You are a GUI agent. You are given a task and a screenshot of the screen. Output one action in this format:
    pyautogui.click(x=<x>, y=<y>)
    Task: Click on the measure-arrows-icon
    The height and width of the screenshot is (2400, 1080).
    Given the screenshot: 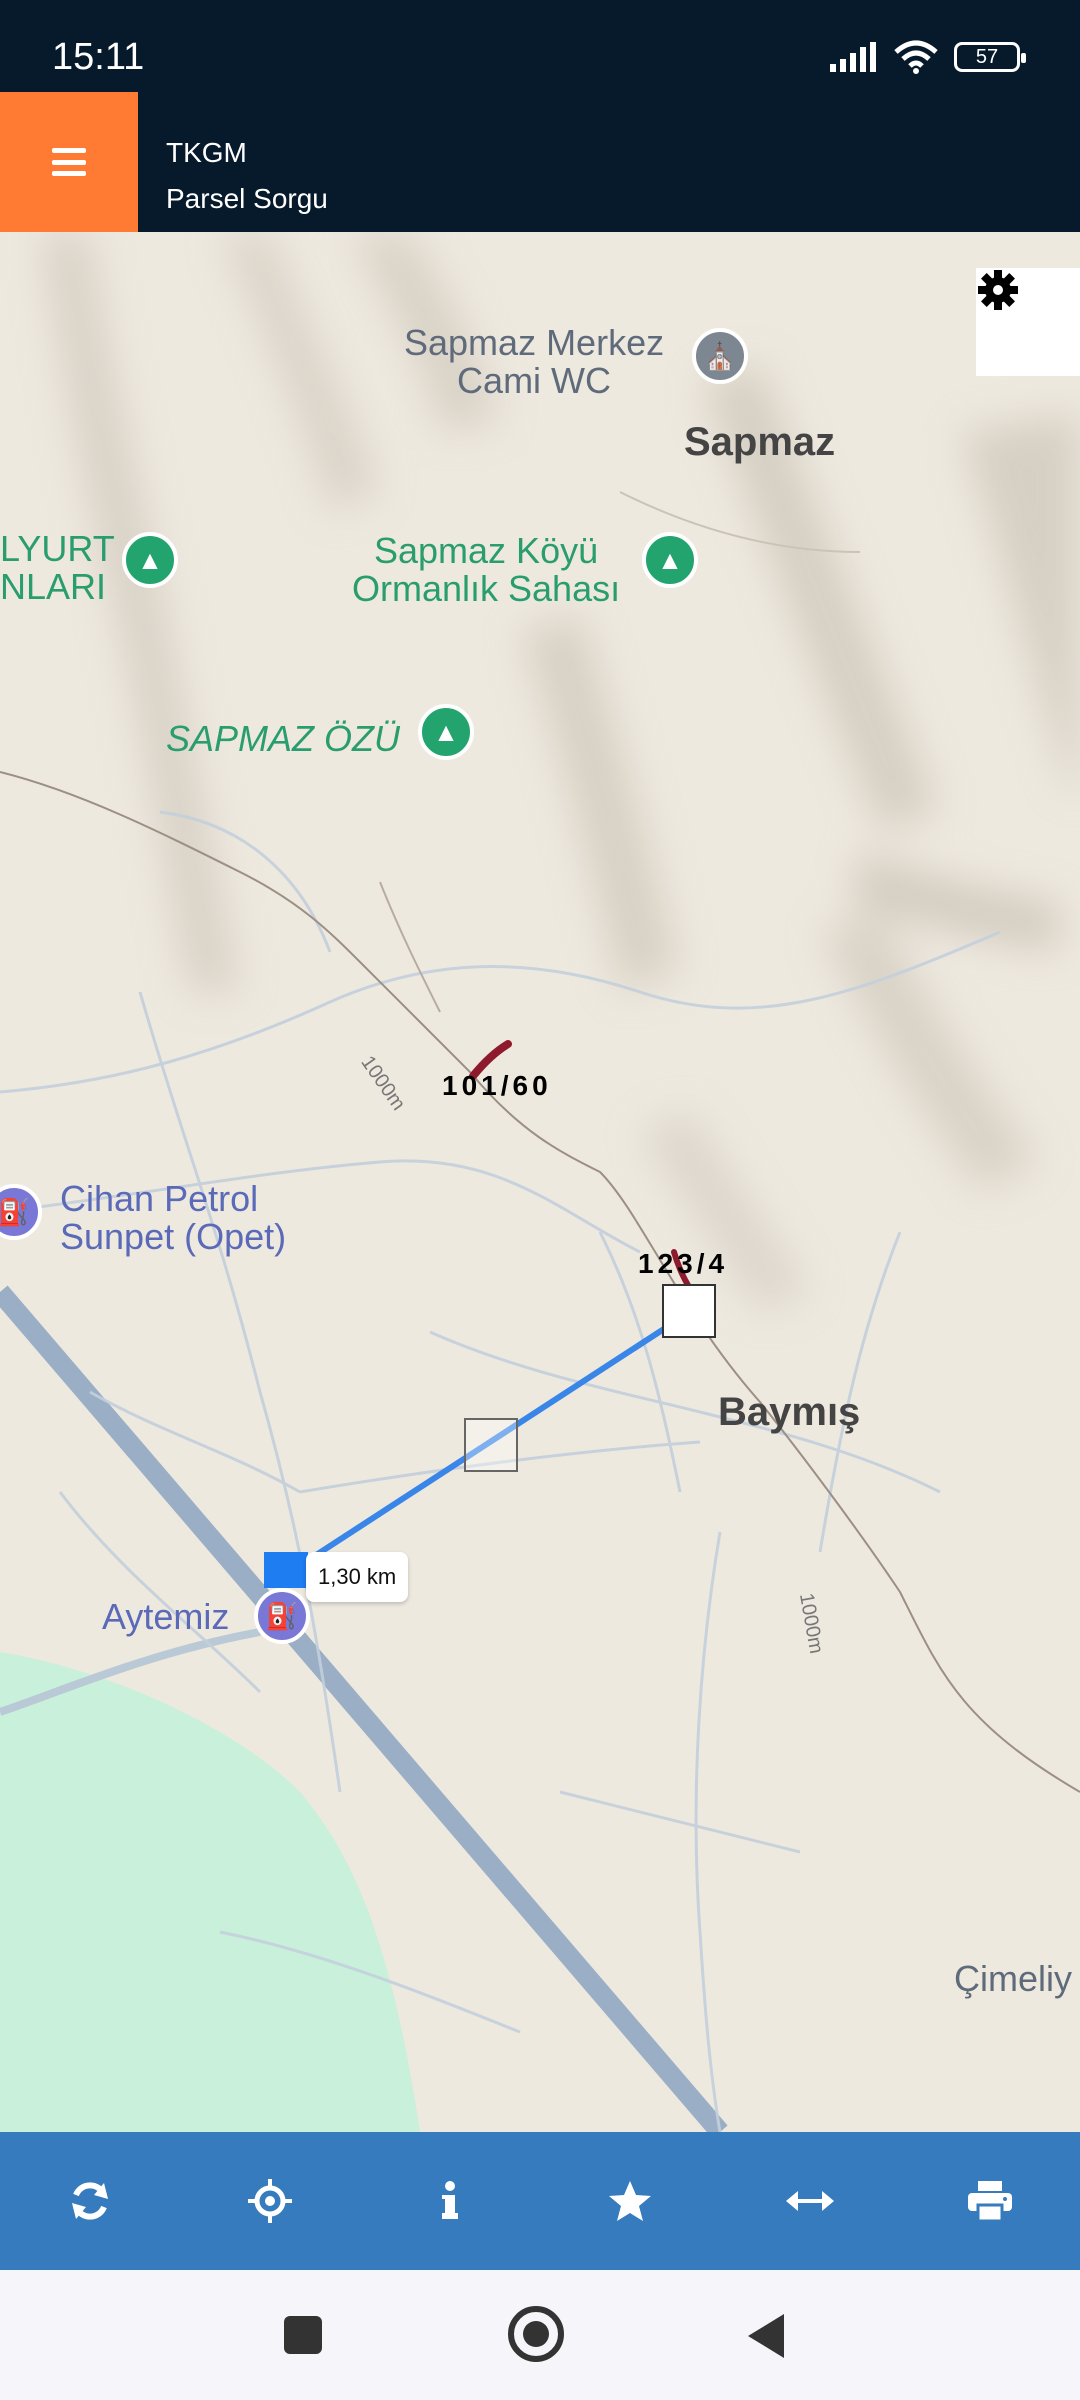 What is the action you would take?
    pyautogui.click(x=810, y=2201)
    